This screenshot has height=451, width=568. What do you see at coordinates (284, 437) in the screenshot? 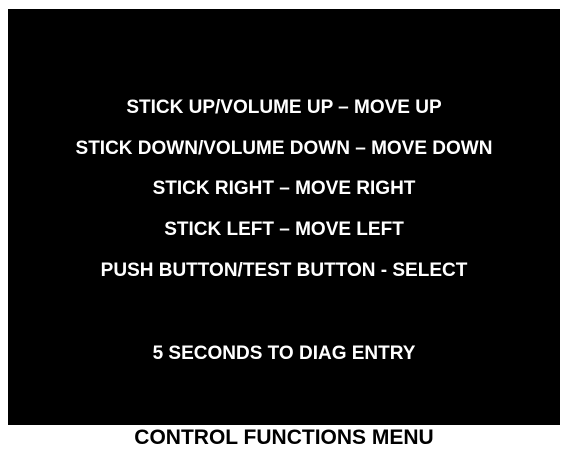
I see `screen-caption: CONTROL FUNCTIONS MENU` at bounding box center [284, 437].